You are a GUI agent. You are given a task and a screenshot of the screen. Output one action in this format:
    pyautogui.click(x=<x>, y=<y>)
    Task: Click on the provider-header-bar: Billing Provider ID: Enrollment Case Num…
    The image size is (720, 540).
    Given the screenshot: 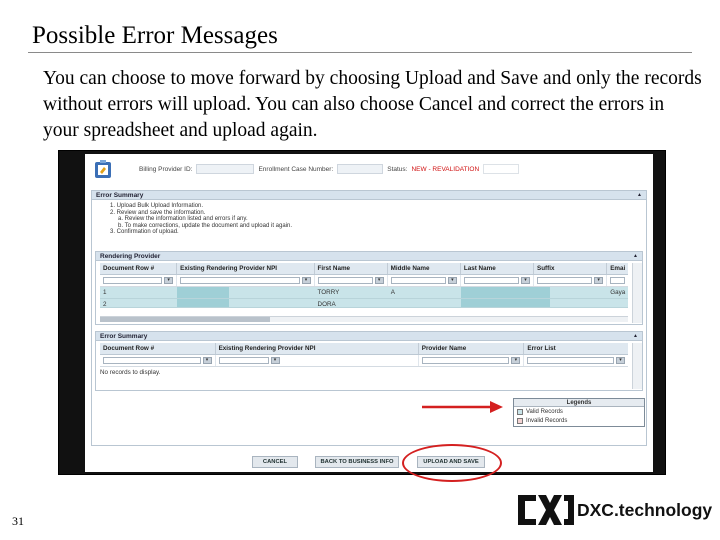 What is the action you would take?
    pyautogui.click(x=344, y=169)
    